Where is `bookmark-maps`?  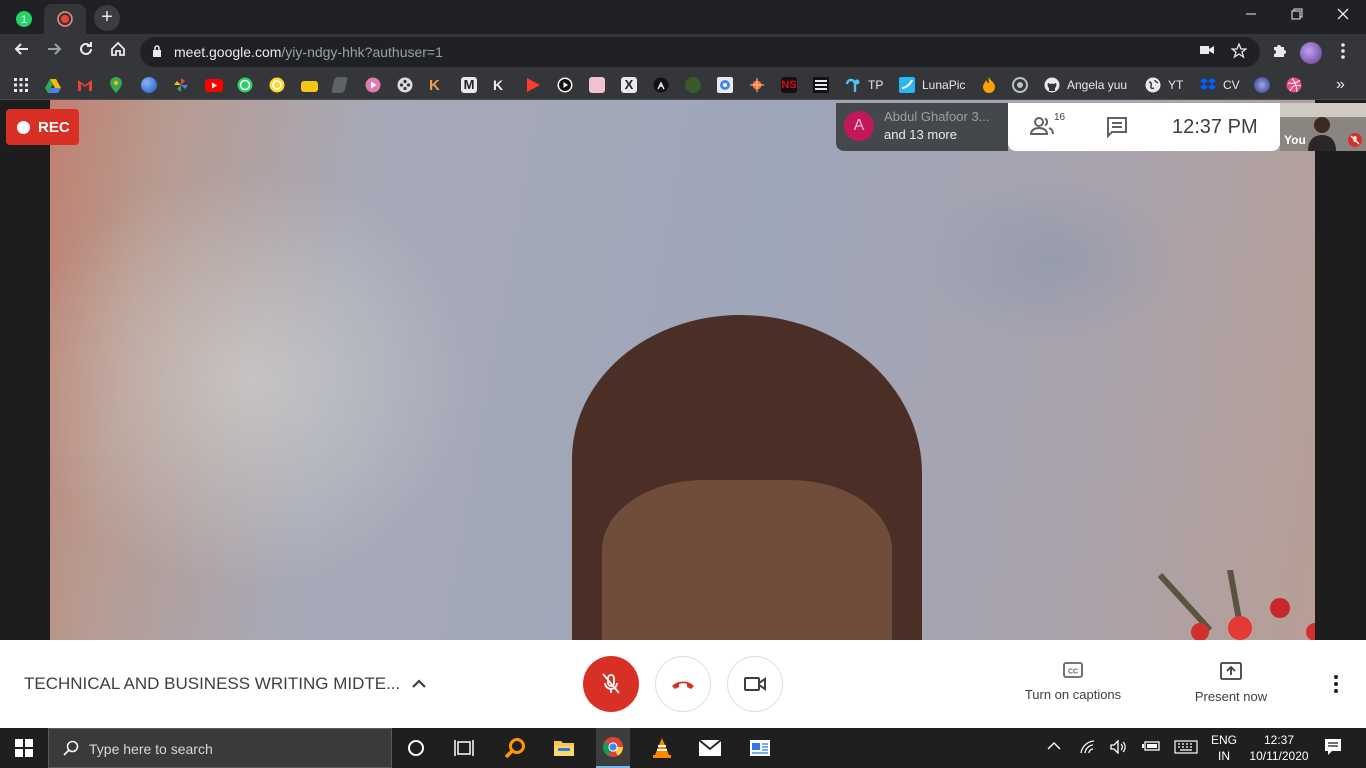
bookmark-maps is located at coordinates (116, 85).